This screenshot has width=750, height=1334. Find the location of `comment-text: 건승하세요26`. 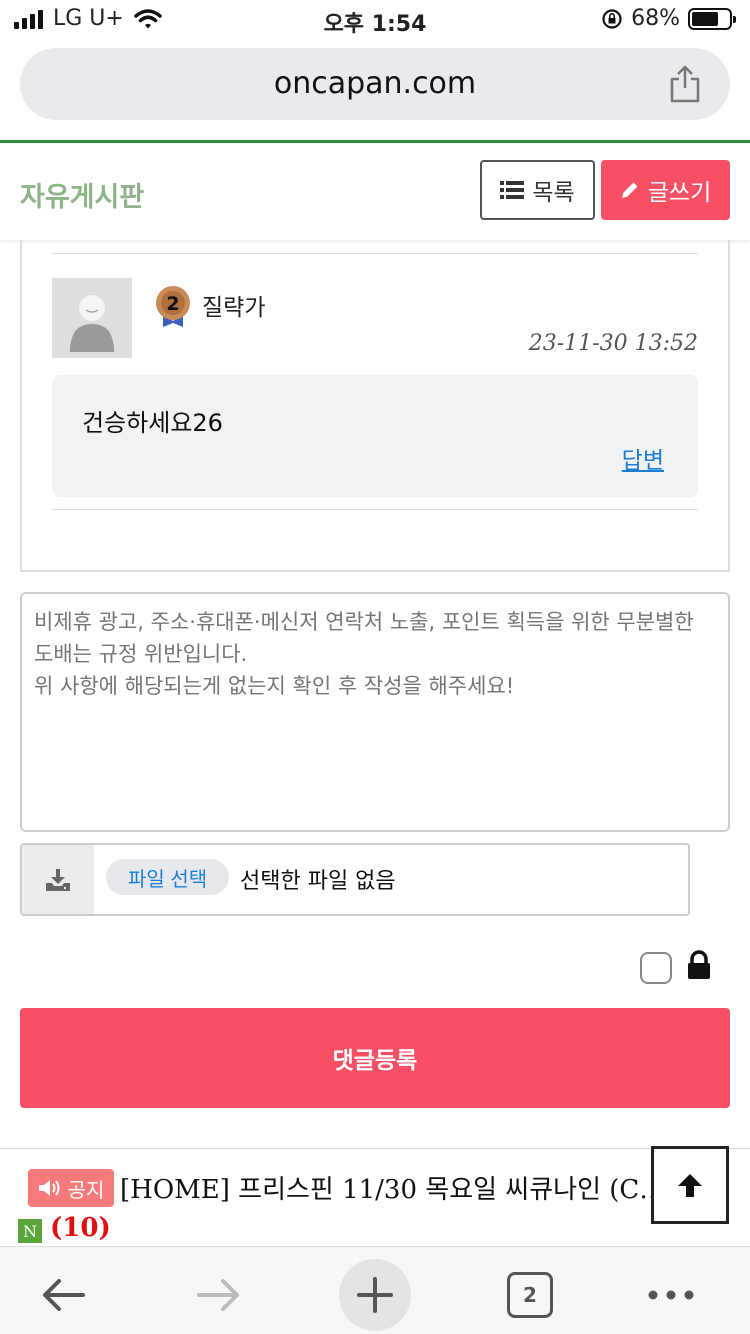

comment-text: 건승하세요26 is located at coordinates (152, 423).